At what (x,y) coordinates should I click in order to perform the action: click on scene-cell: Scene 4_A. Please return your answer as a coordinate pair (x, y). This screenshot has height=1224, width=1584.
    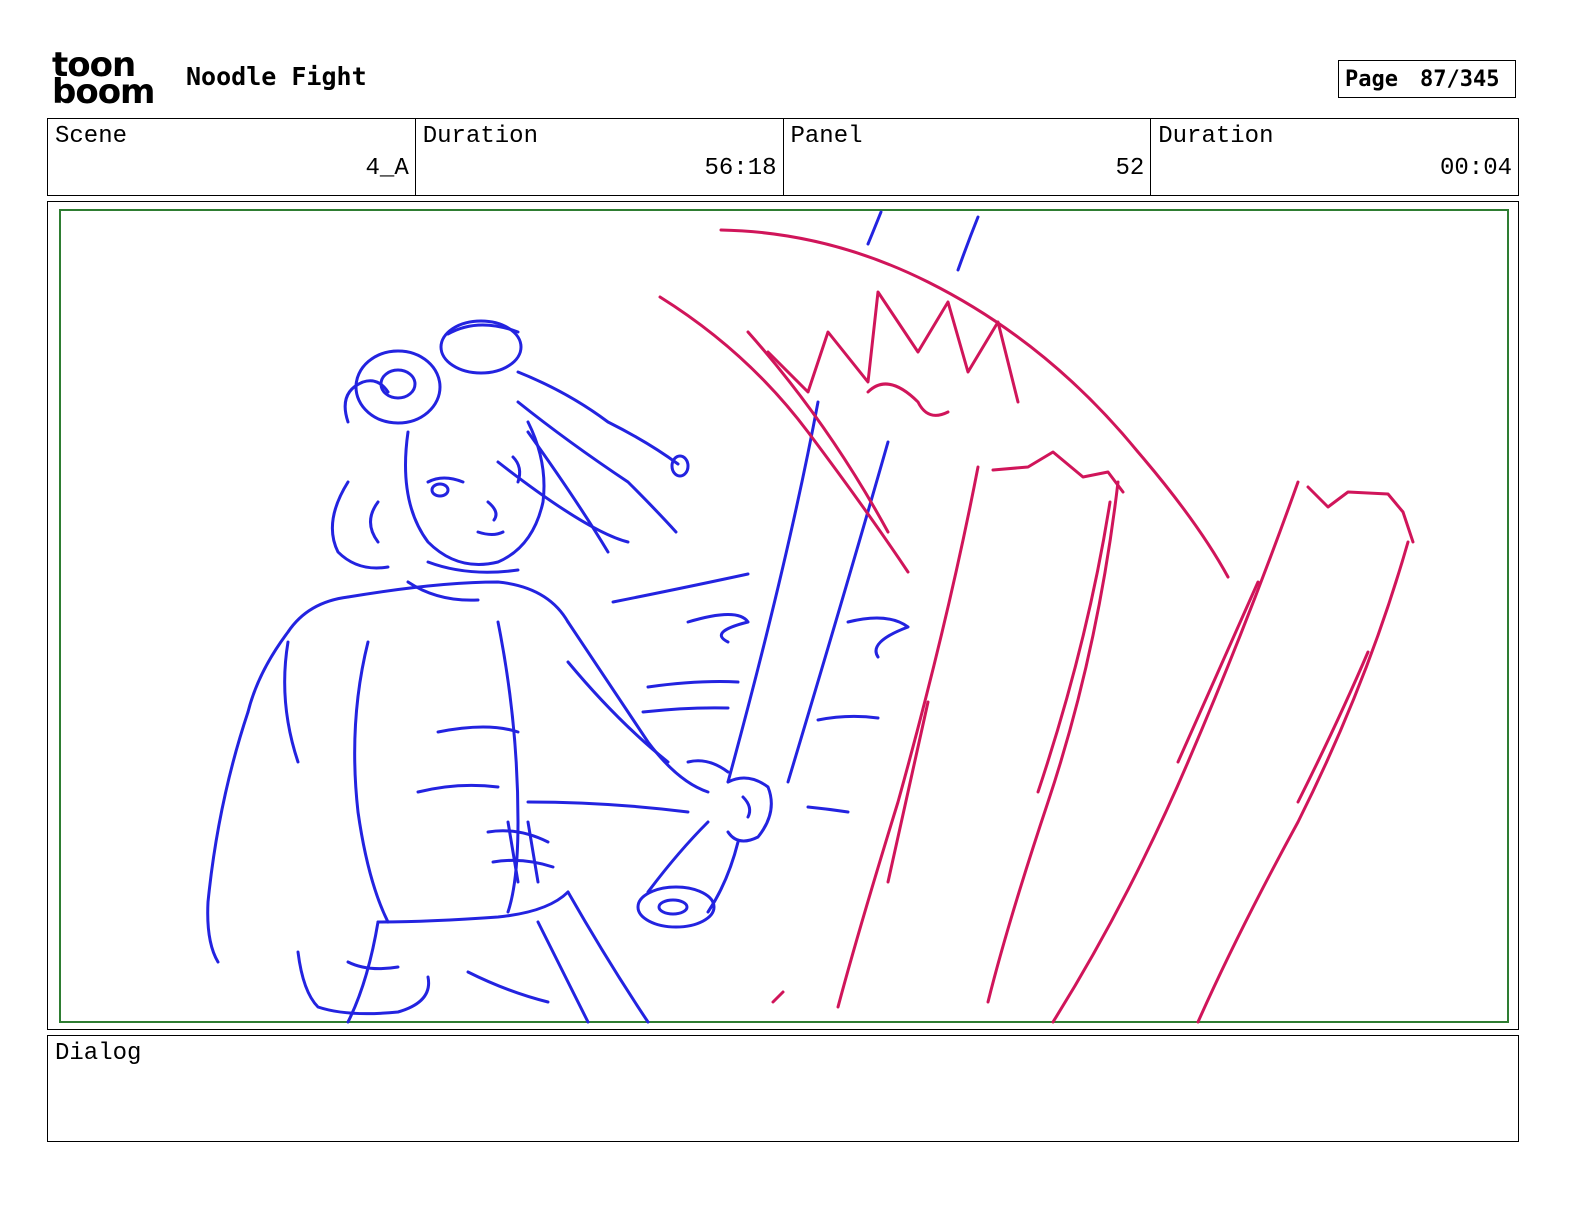
    Looking at the image, I should click on (232, 157).